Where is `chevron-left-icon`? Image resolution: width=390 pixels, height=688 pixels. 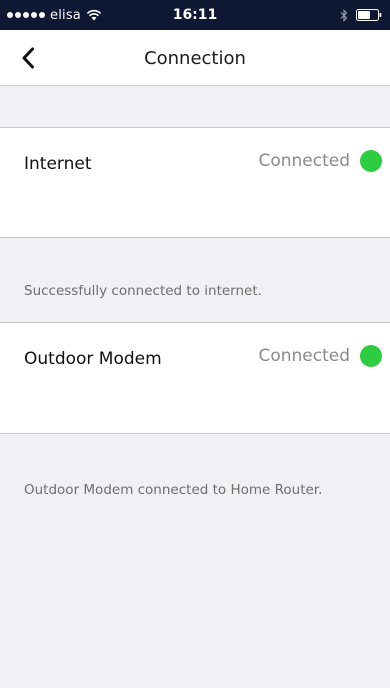
chevron-left-icon is located at coordinates (28, 58).